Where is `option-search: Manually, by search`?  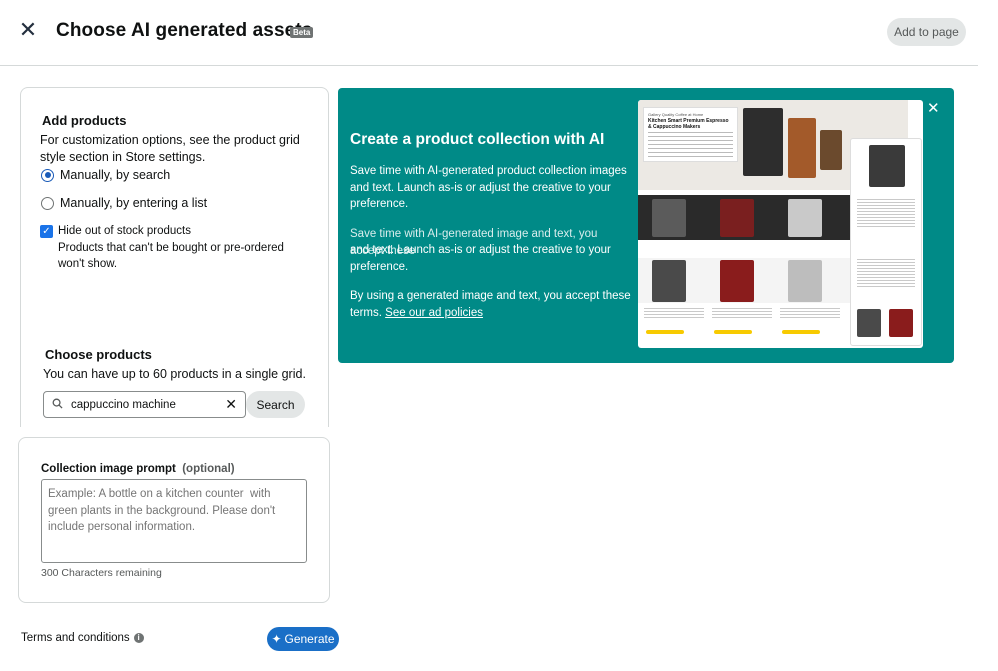
option-search: Manually, by search is located at coordinates (105, 175).